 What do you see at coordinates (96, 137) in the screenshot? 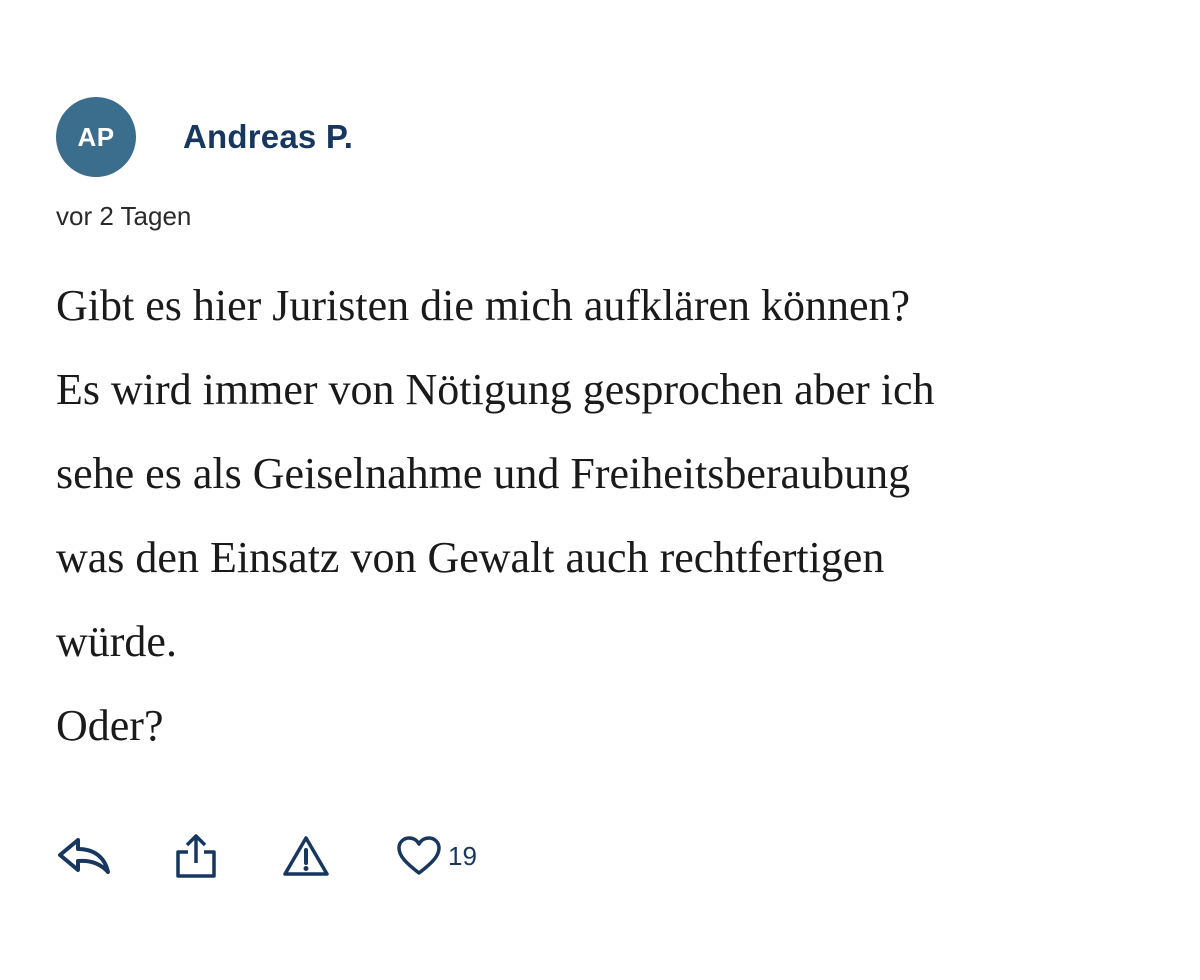
I see `avatar: AP` at bounding box center [96, 137].